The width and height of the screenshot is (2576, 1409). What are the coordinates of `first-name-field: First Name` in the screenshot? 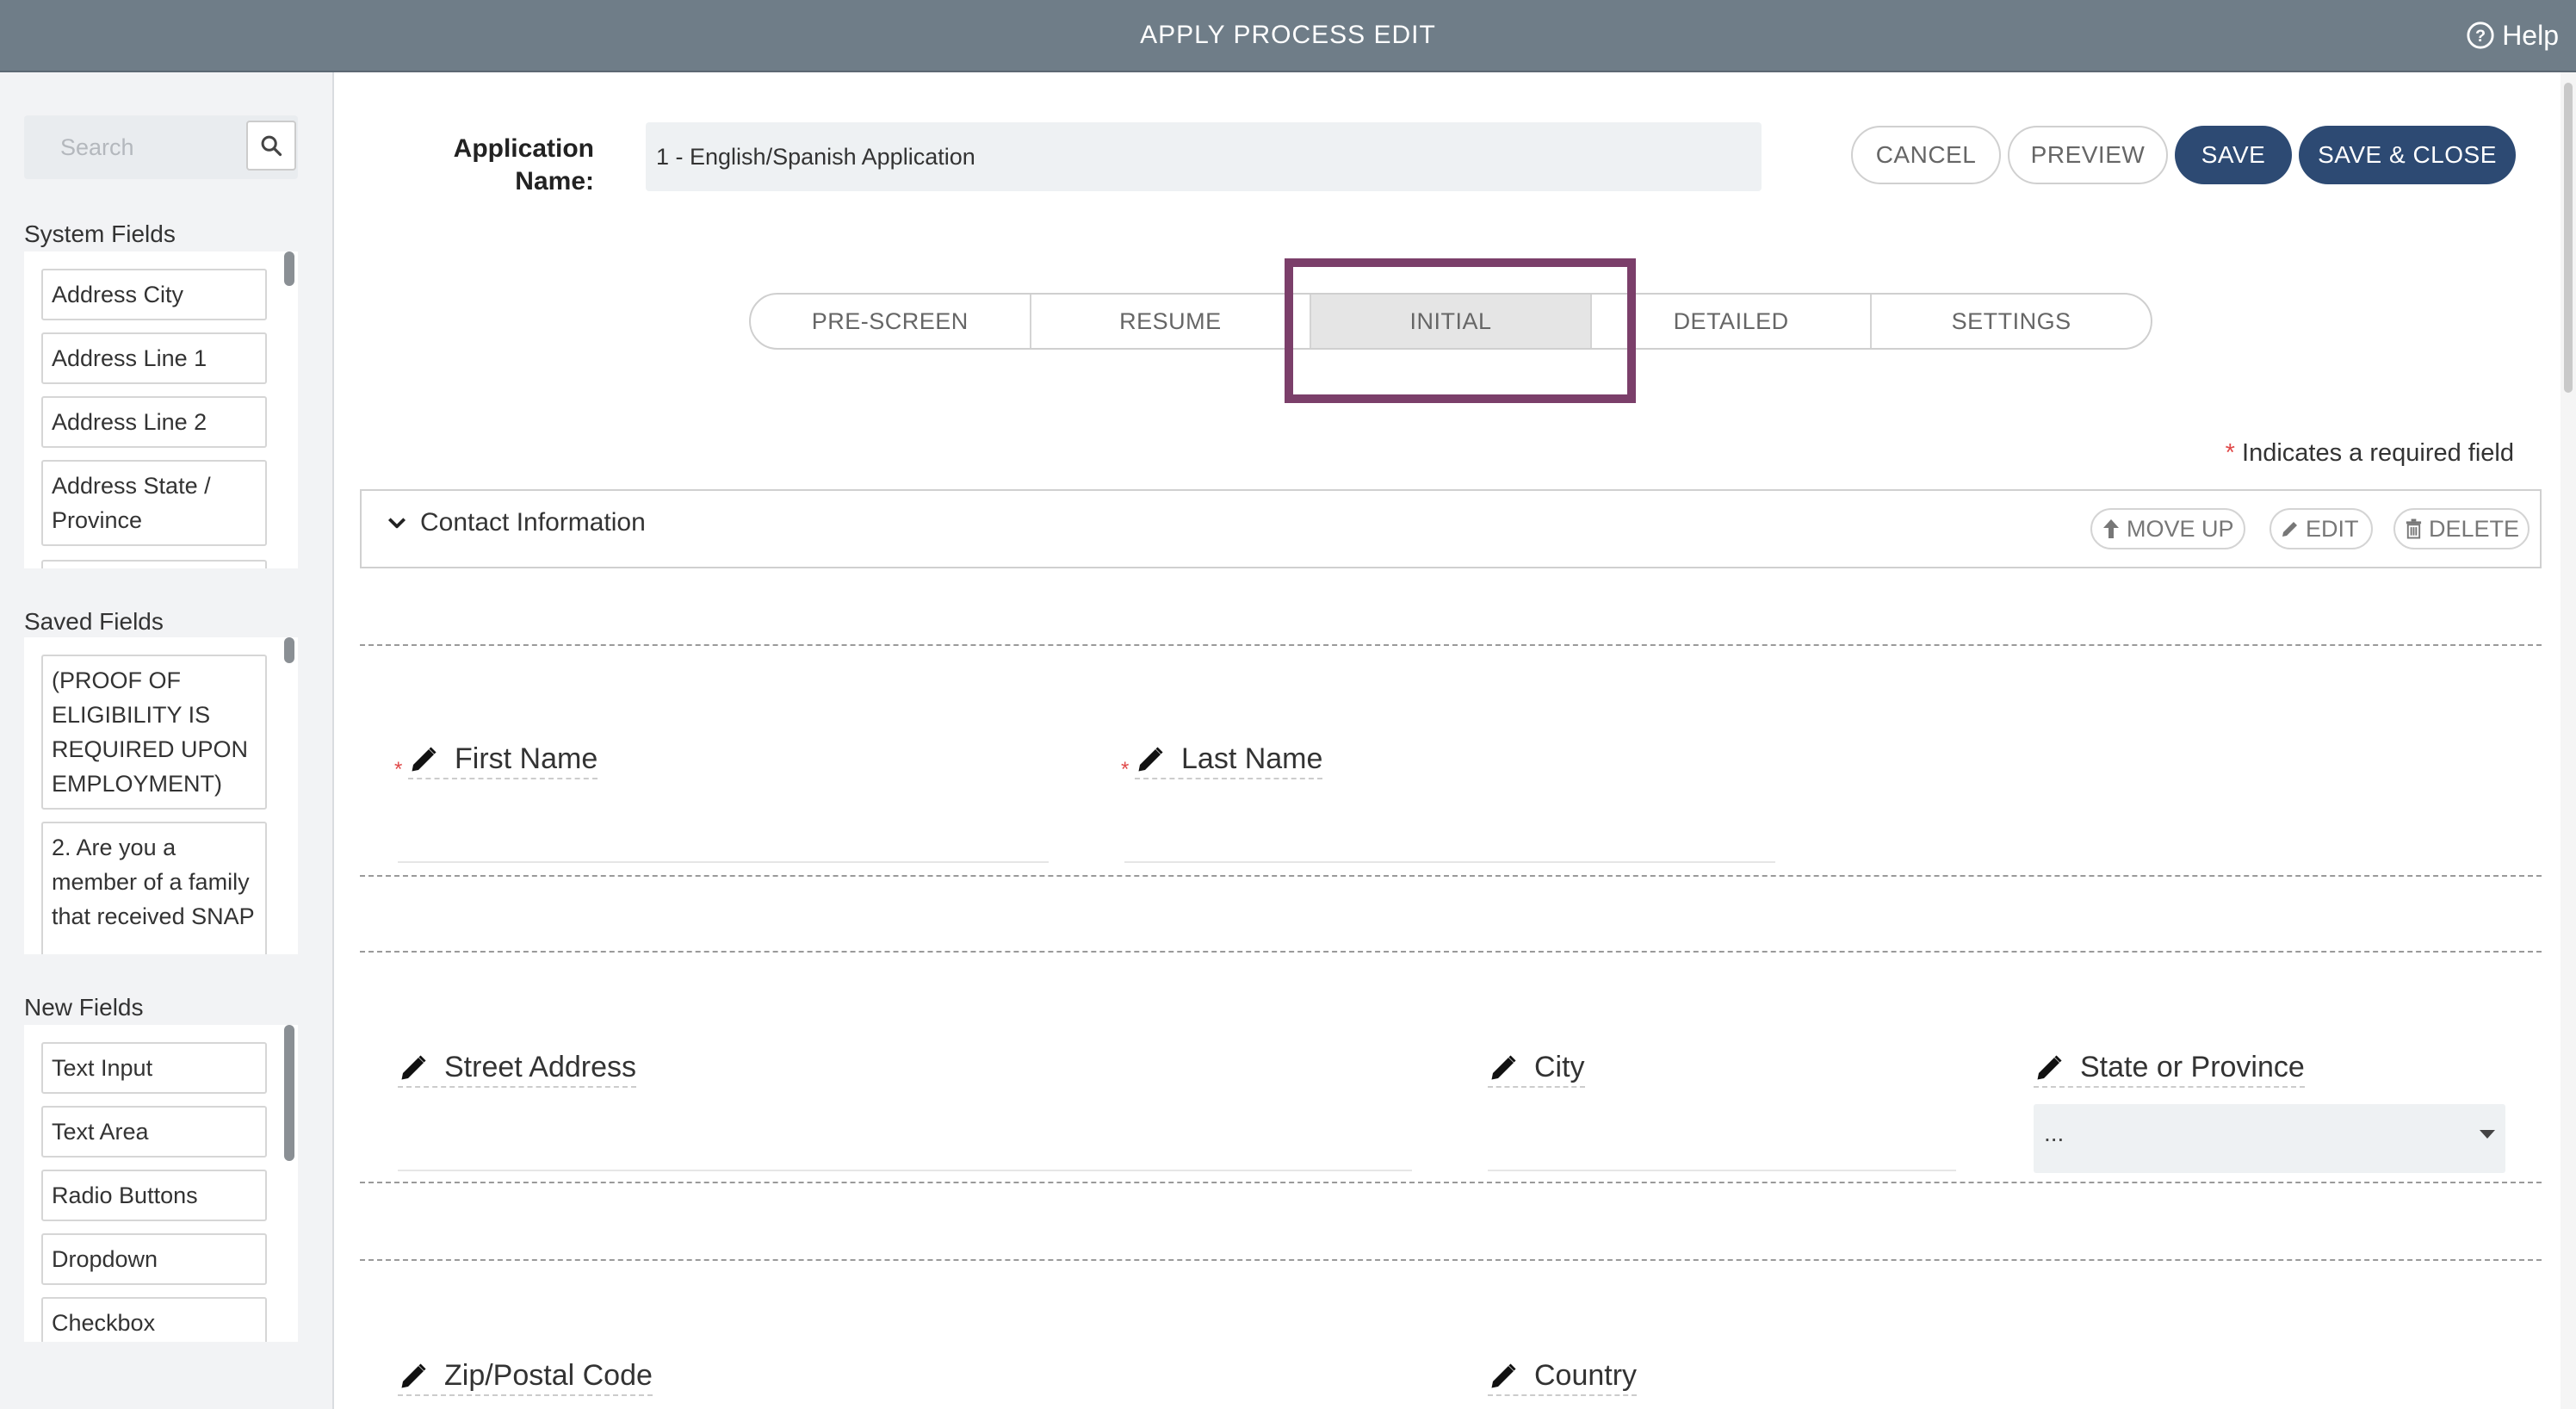 It's located at (503, 760).